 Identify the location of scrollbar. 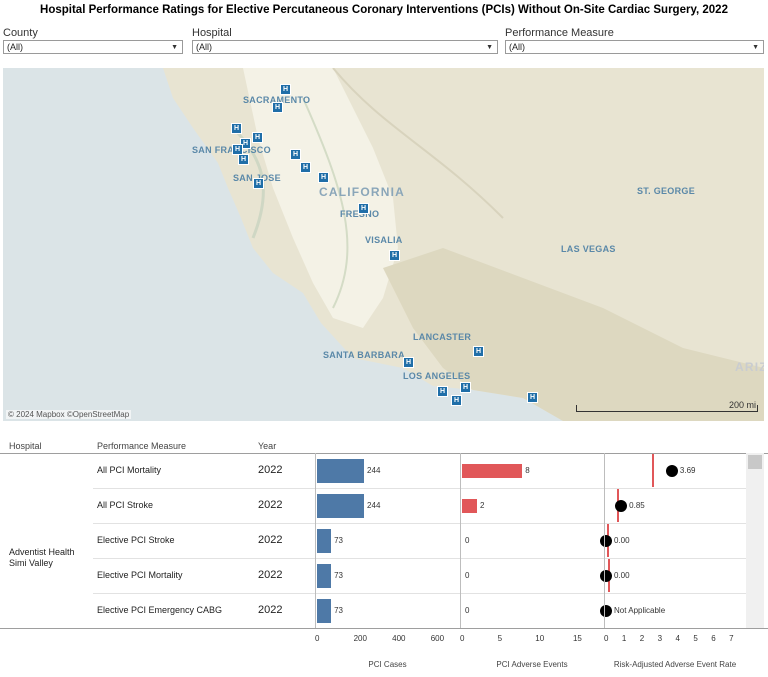
(755, 541).